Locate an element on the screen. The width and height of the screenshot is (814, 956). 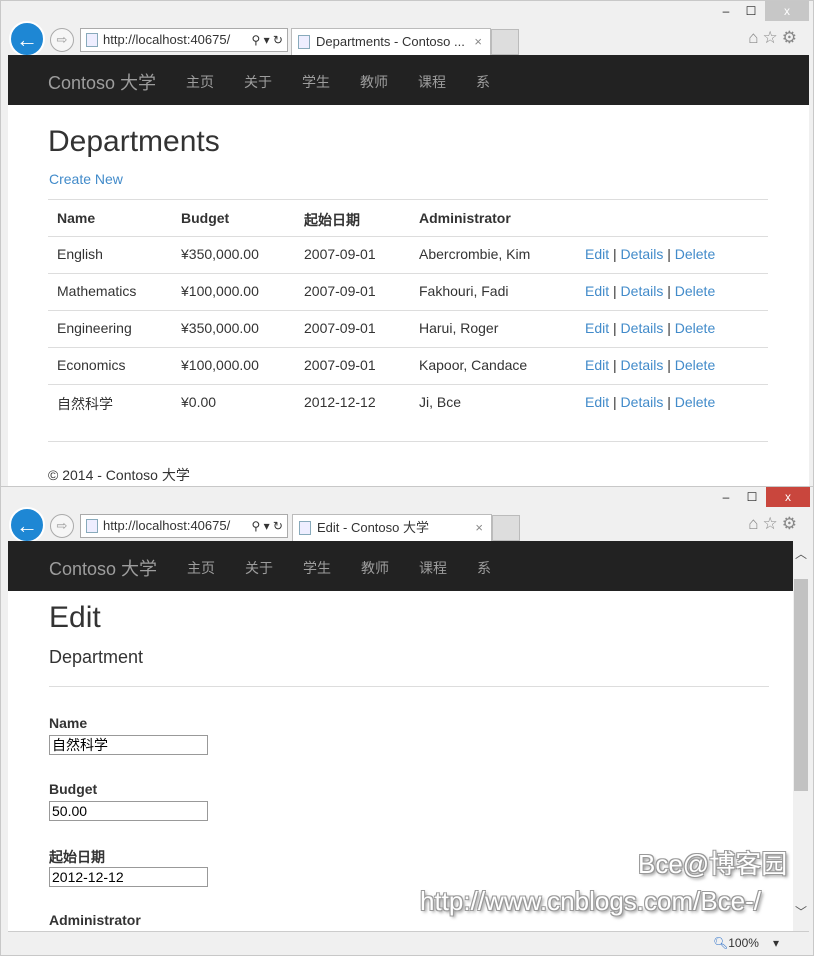
scroll-up-icon: ︿ is located at coordinates (801, 553).